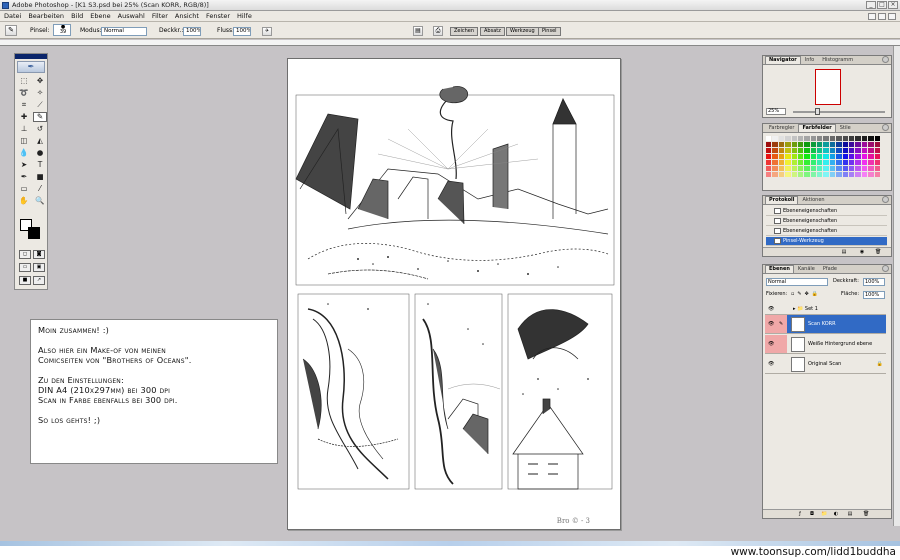 The width and height of the screenshot is (900, 560). I want to click on menu-datei: Datei, so click(12, 16).